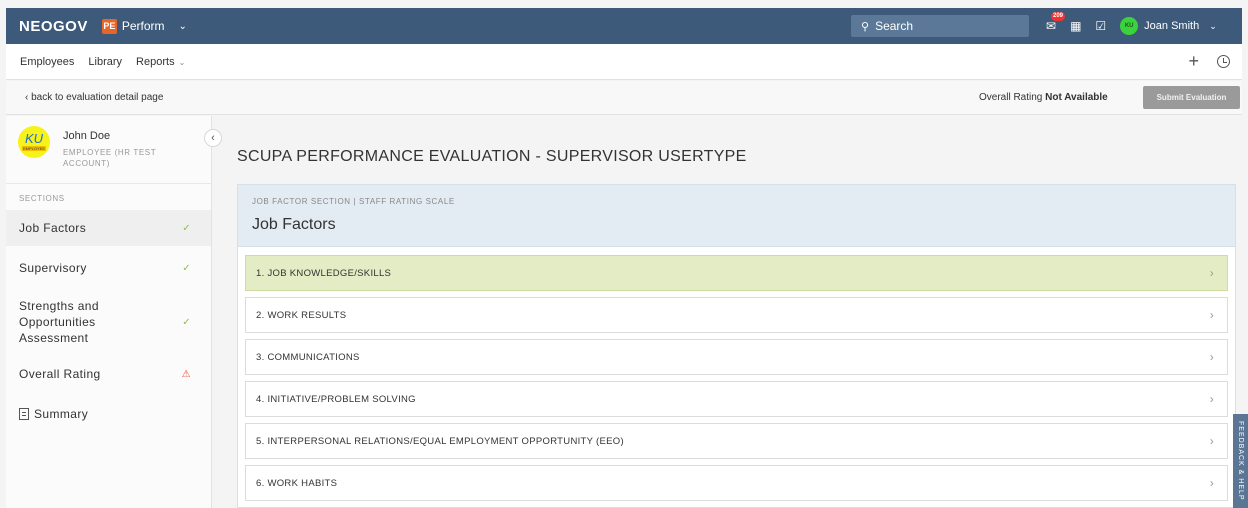  Describe the element at coordinates (186, 374) in the screenshot. I see `warning-icon: ⚠` at that location.